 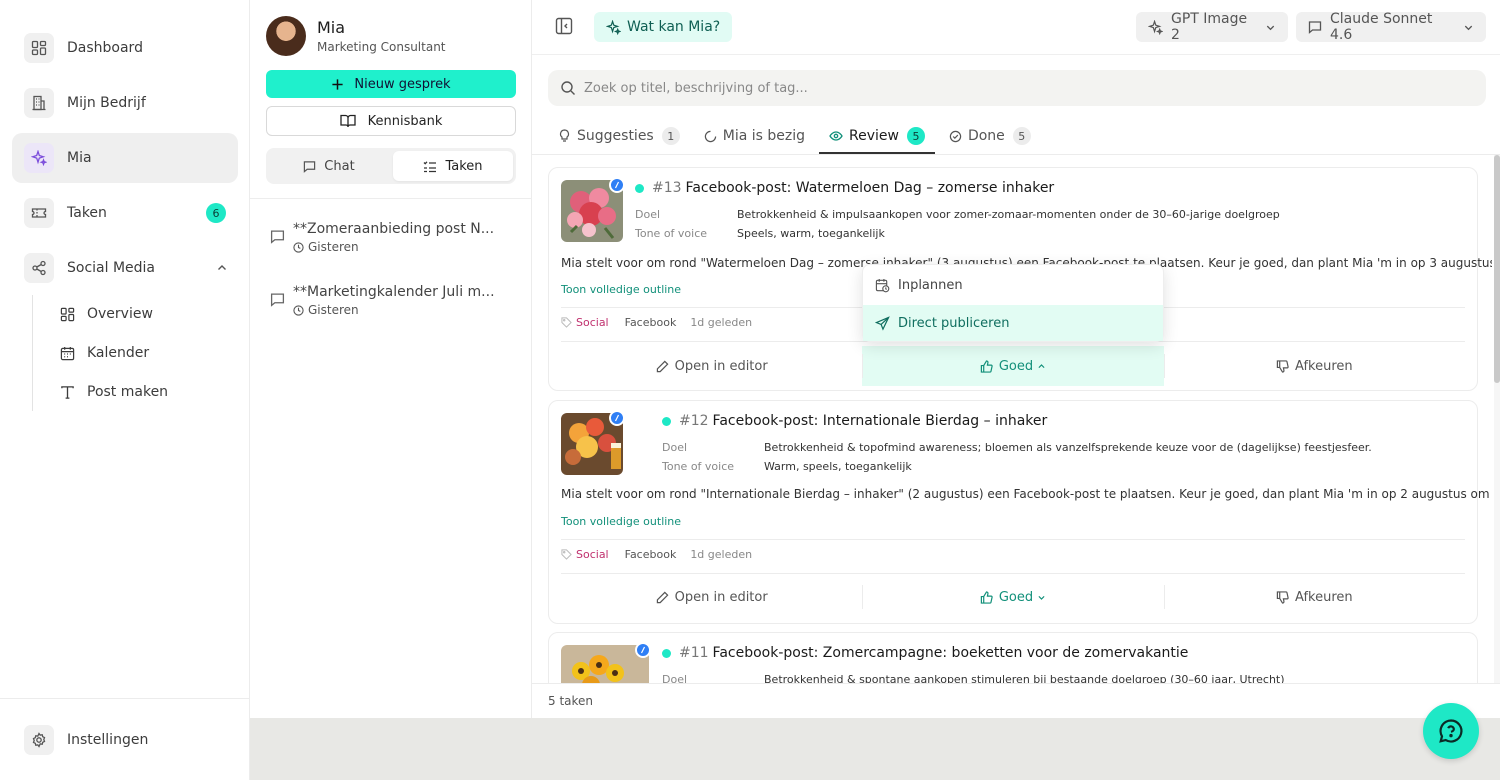 I want to click on text-icon, so click(x=67, y=392).